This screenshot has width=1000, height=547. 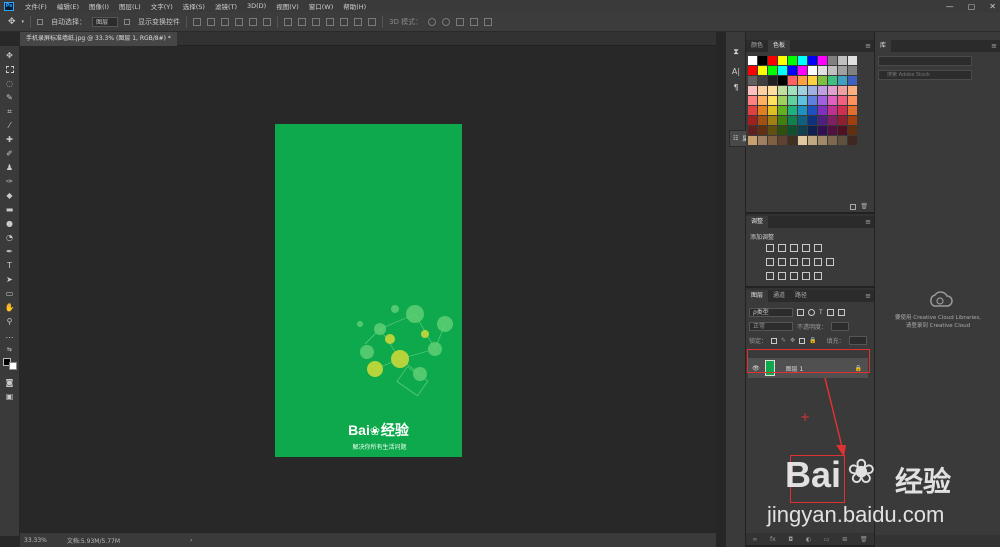 What do you see at coordinates (10, 279) in the screenshot?
I see `path-select-tool-icon: ➤` at bounding box center [10, 279].